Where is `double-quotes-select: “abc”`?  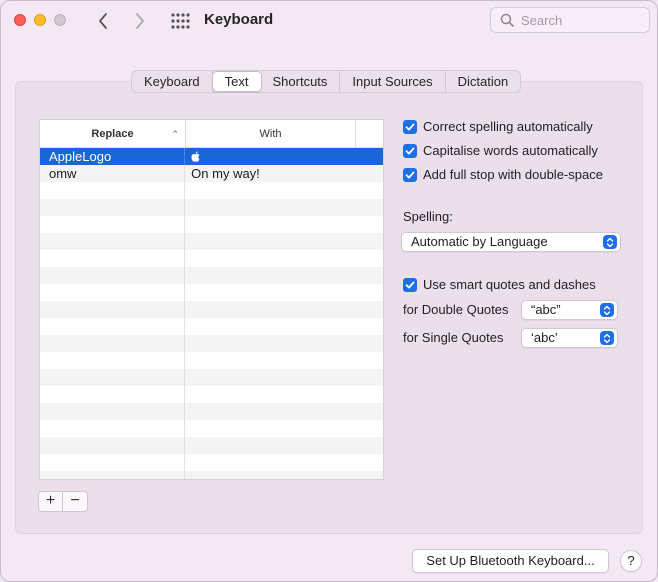 double-quotes-select: “abc” is located at coordinates (569, 310).